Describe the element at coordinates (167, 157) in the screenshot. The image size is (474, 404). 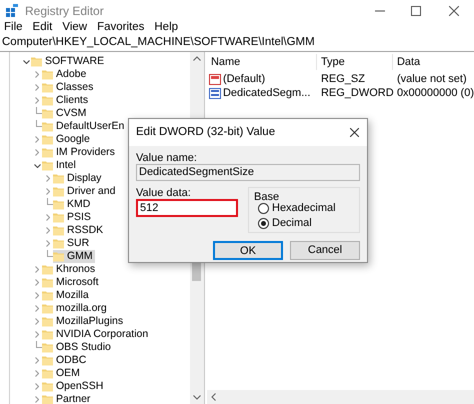
I see `field-label: Value name:` at that location.